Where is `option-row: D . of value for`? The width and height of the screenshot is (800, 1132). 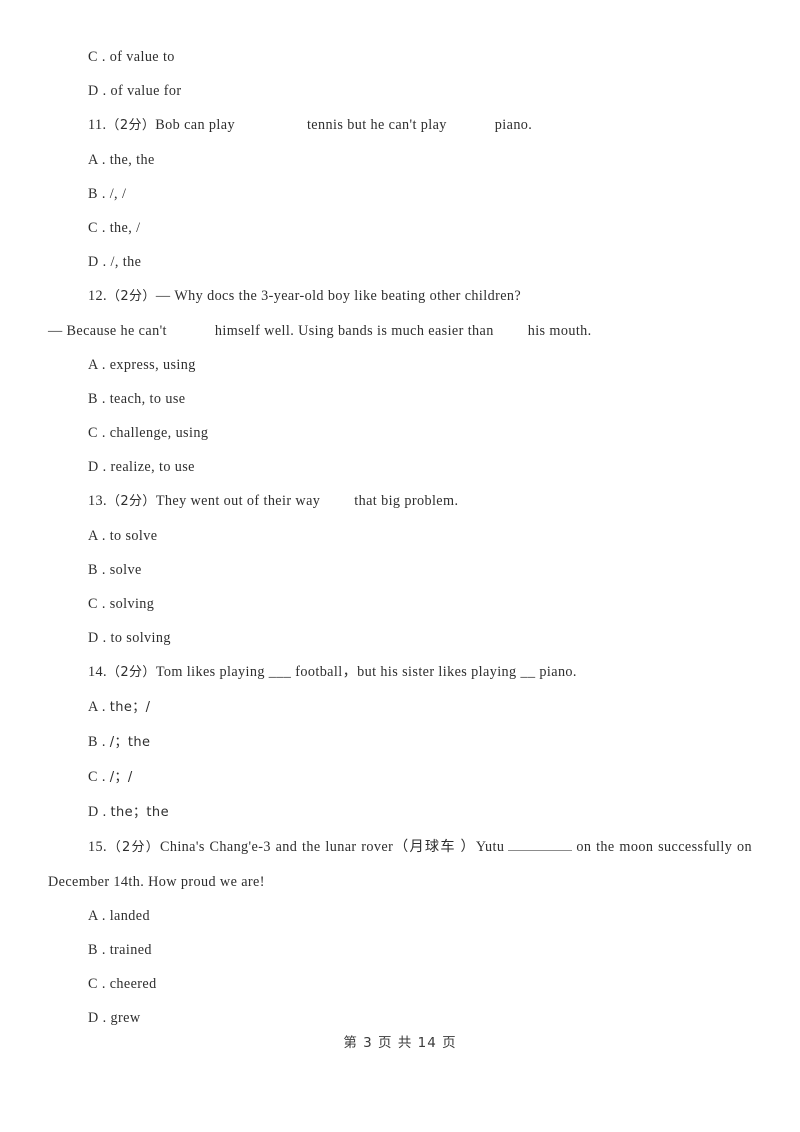 option-row: D . of value for is located at coordinates (400, 91).